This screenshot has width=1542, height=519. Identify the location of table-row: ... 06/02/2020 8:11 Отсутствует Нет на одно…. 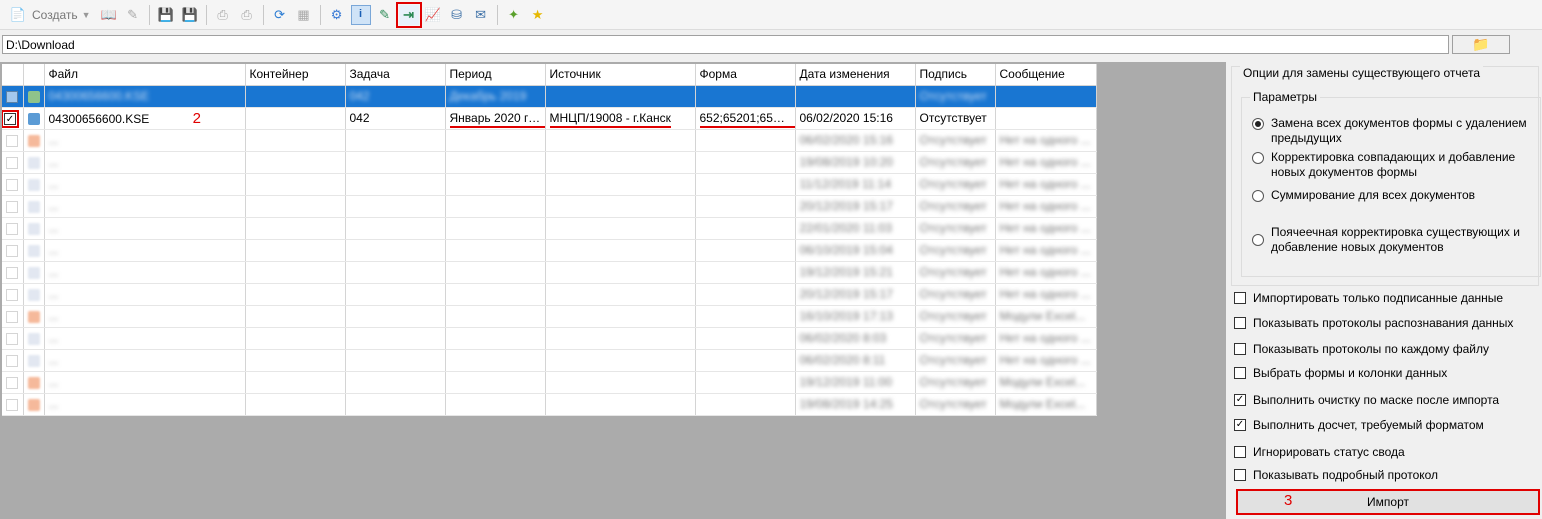
(549, 360).